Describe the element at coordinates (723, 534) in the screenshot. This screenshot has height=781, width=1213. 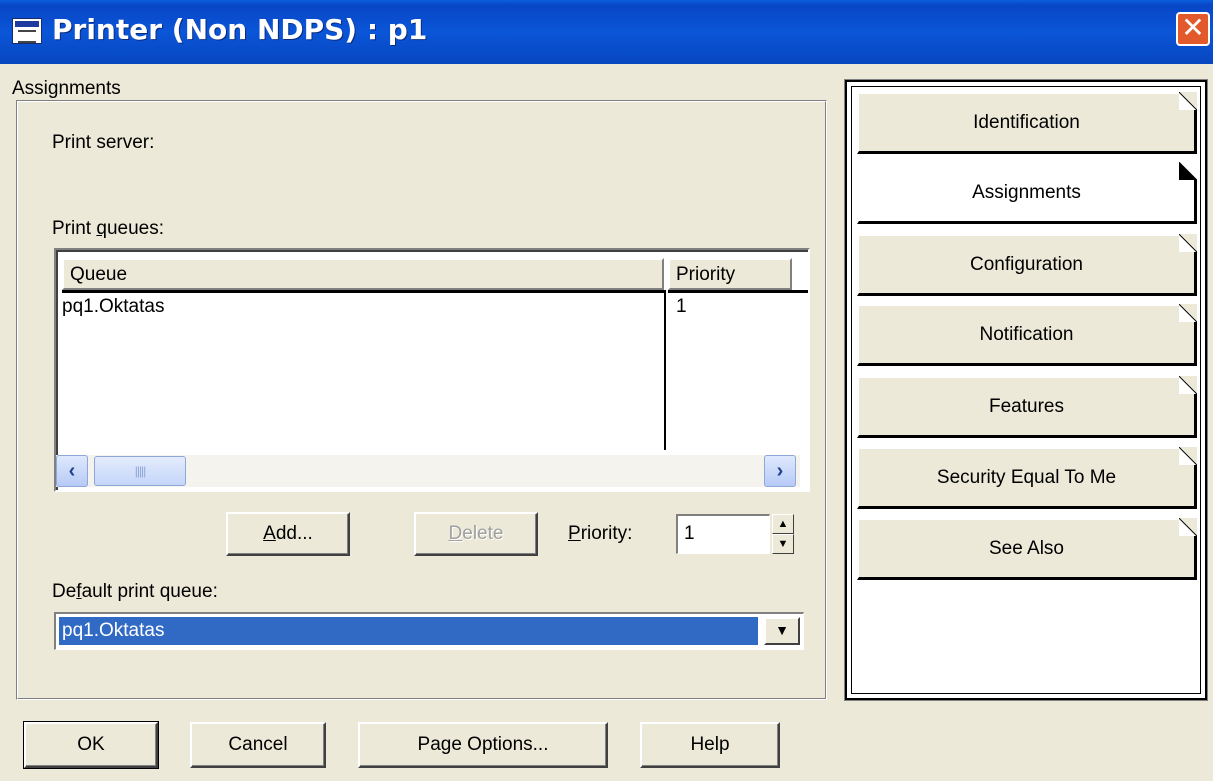
I see `priority-input: 1` at that location.